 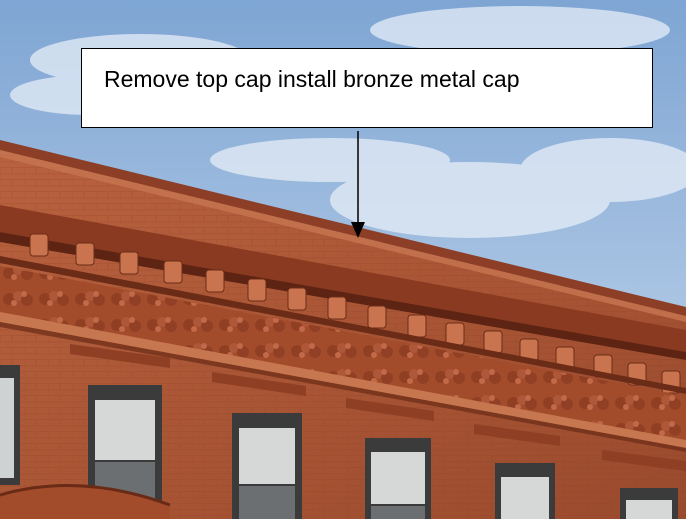 I want to click on callout-box: Remove top cap install bronze metal cap, so click(x=367, y=88).